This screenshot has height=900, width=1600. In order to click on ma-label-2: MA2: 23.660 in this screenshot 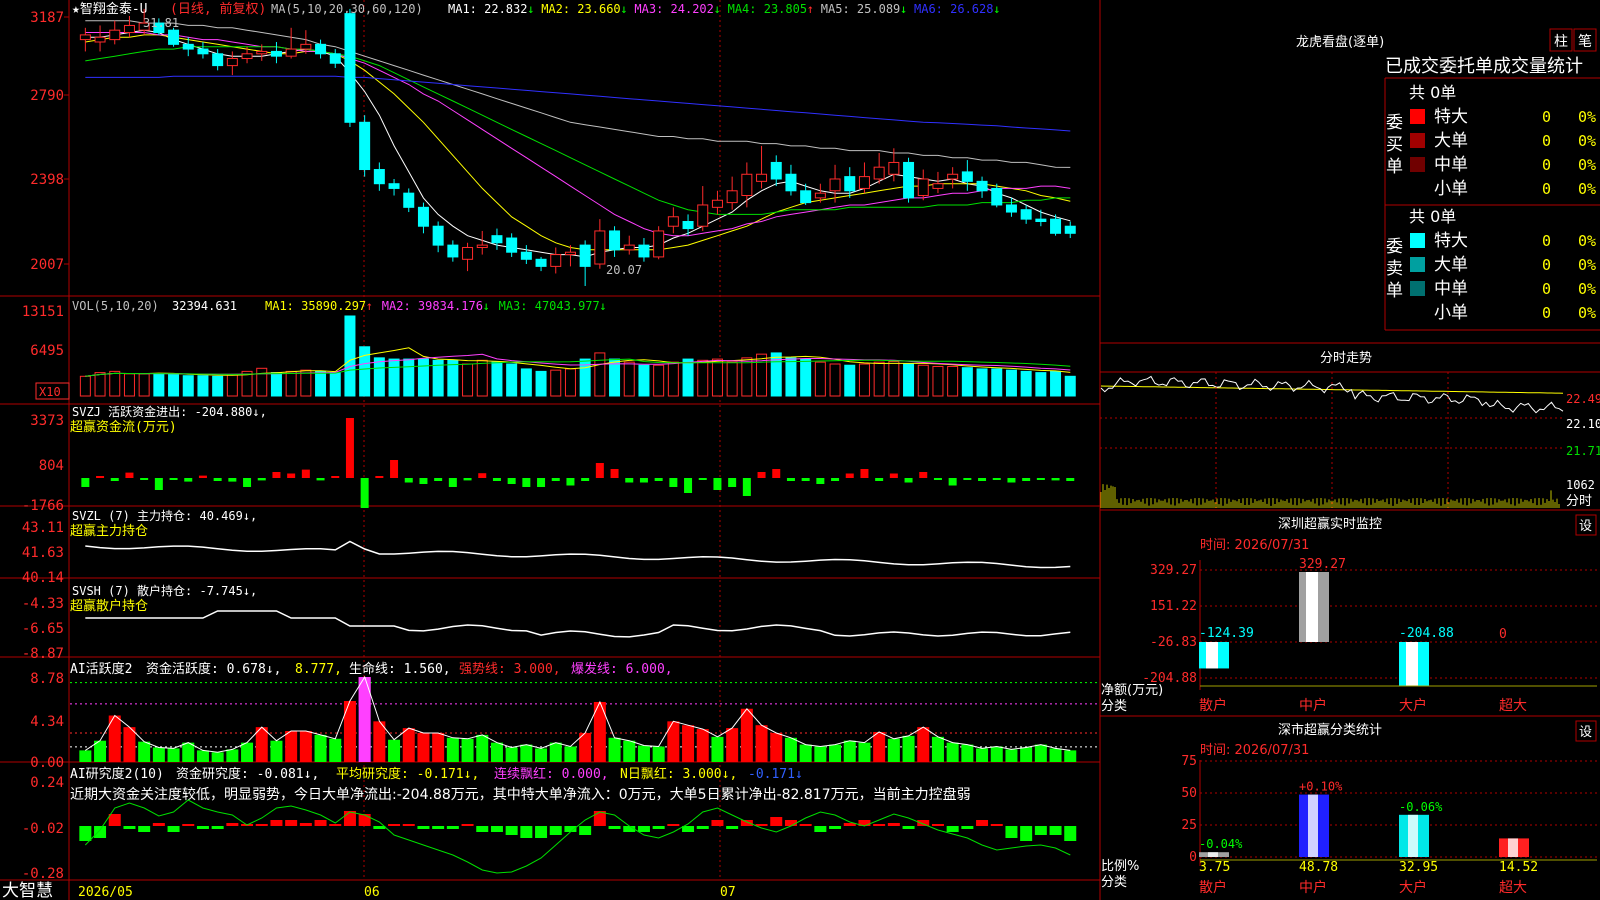, I will do `click(580, 9)`.